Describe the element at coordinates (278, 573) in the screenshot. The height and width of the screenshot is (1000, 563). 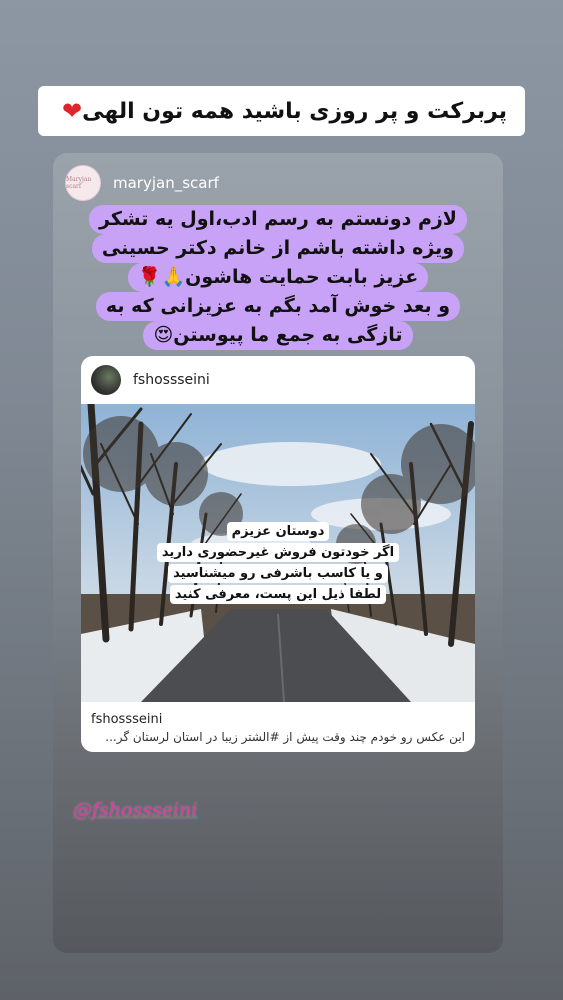
I see `photo-text-line: و یا کاسب باشرفی رو میشناسید` at that location.